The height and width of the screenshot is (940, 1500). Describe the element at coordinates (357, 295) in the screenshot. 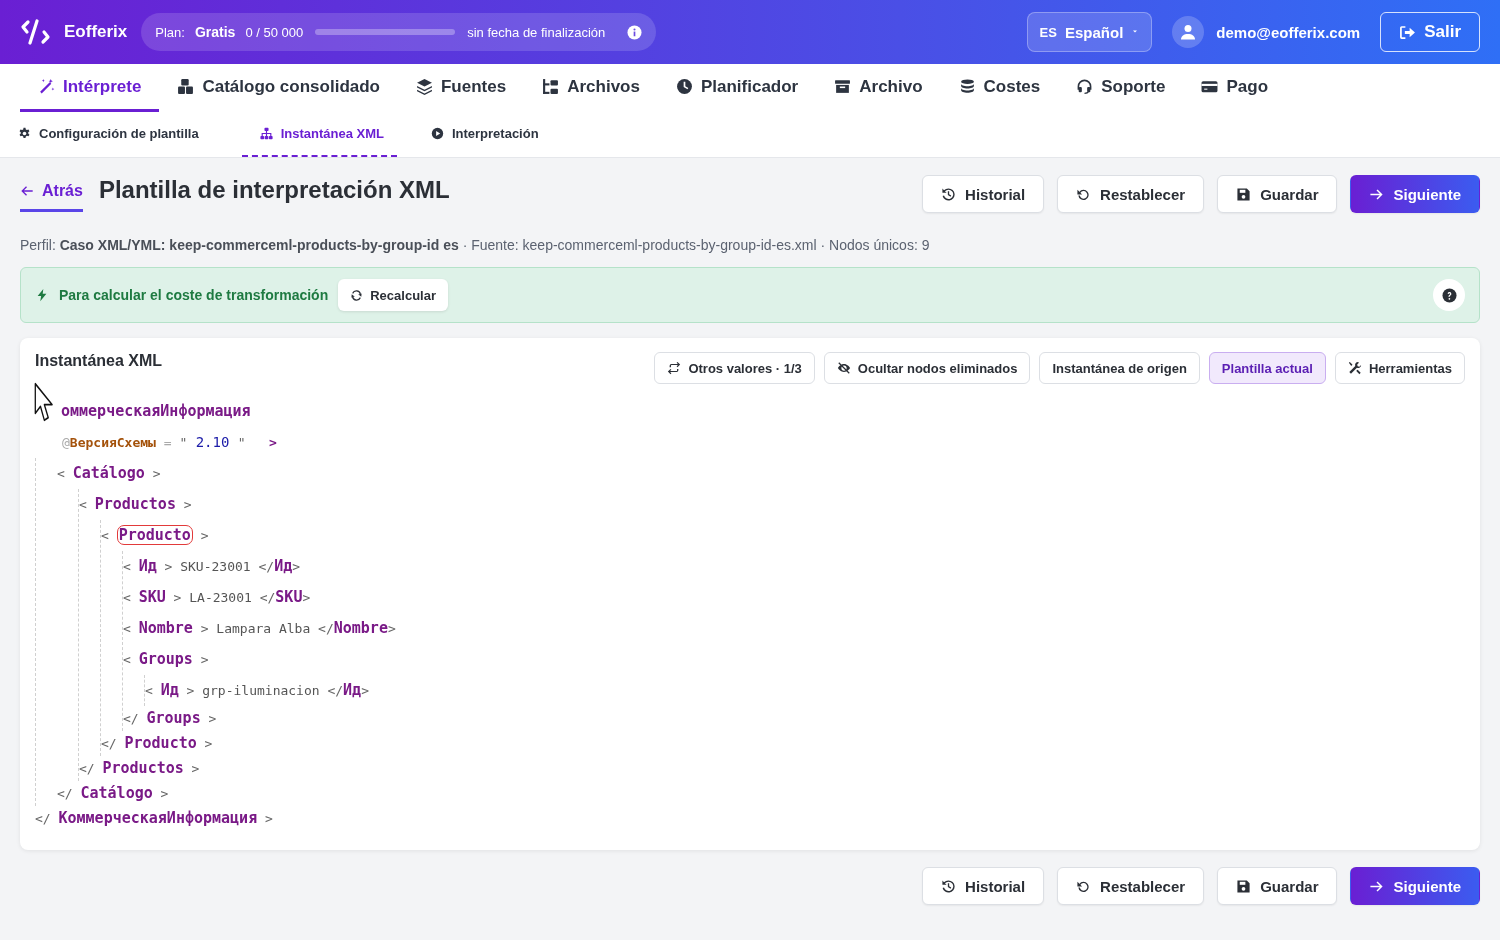

I see `refresh-icon` at that location.